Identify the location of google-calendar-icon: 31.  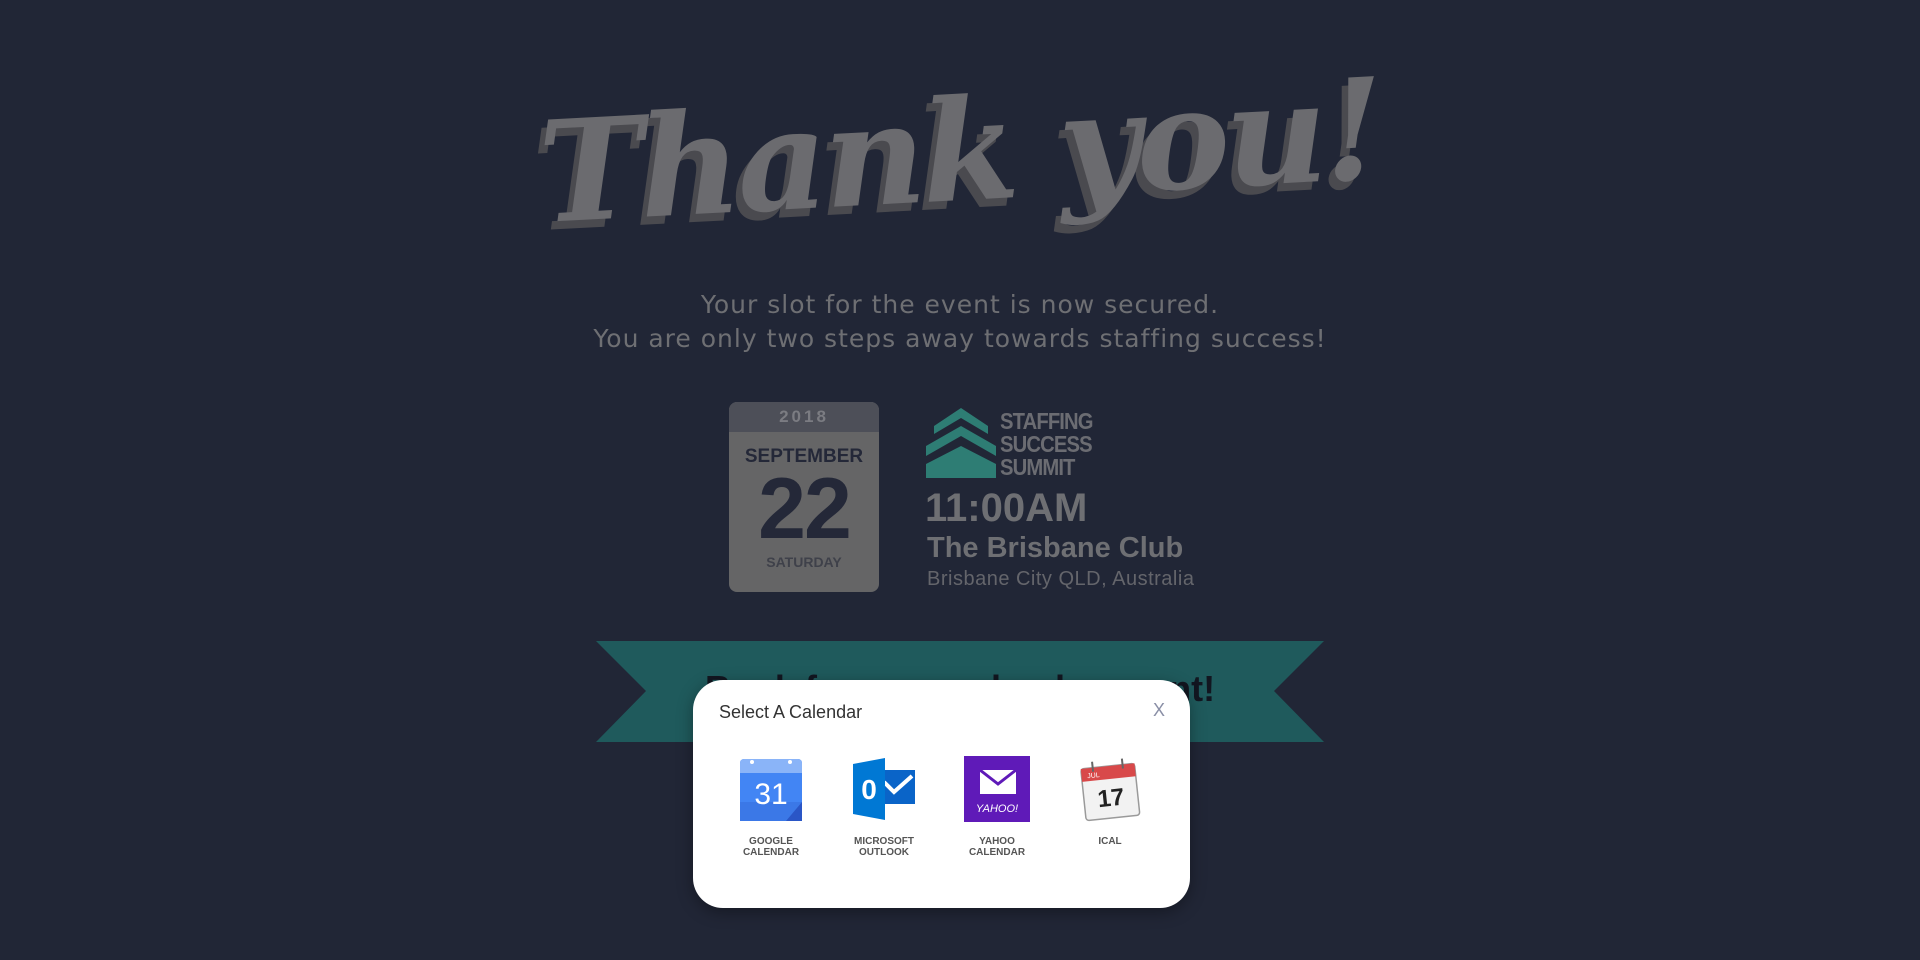
(771, 790).